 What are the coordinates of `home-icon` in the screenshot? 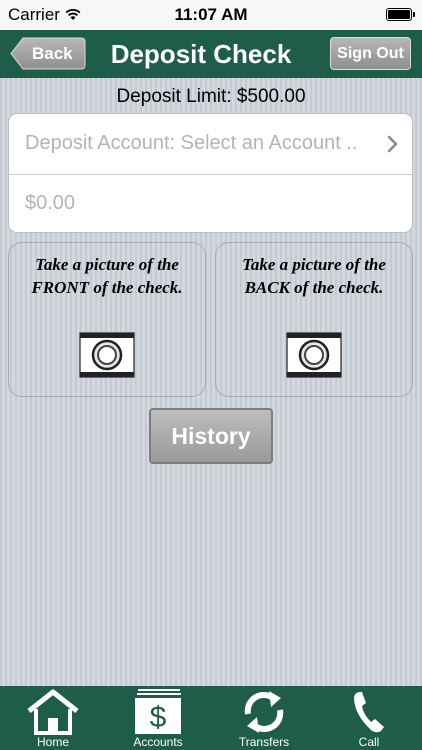 It's located at (53, 712).